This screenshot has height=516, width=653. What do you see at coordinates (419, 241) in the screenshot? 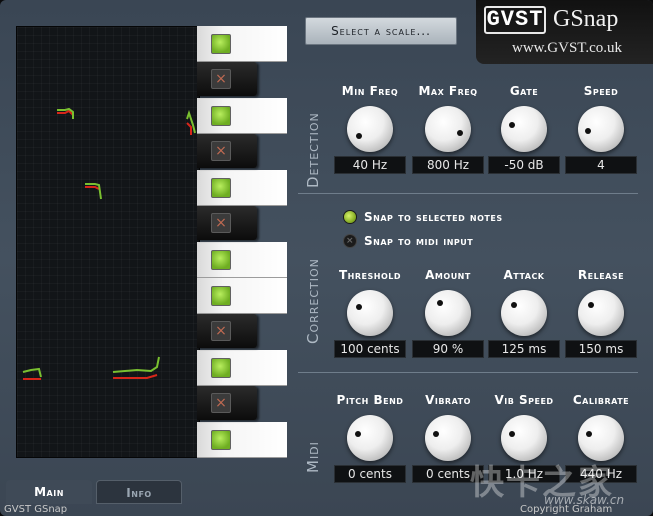
I see `snap-midi-input-label: Snap to midi input` at bounding box center [419, 241].